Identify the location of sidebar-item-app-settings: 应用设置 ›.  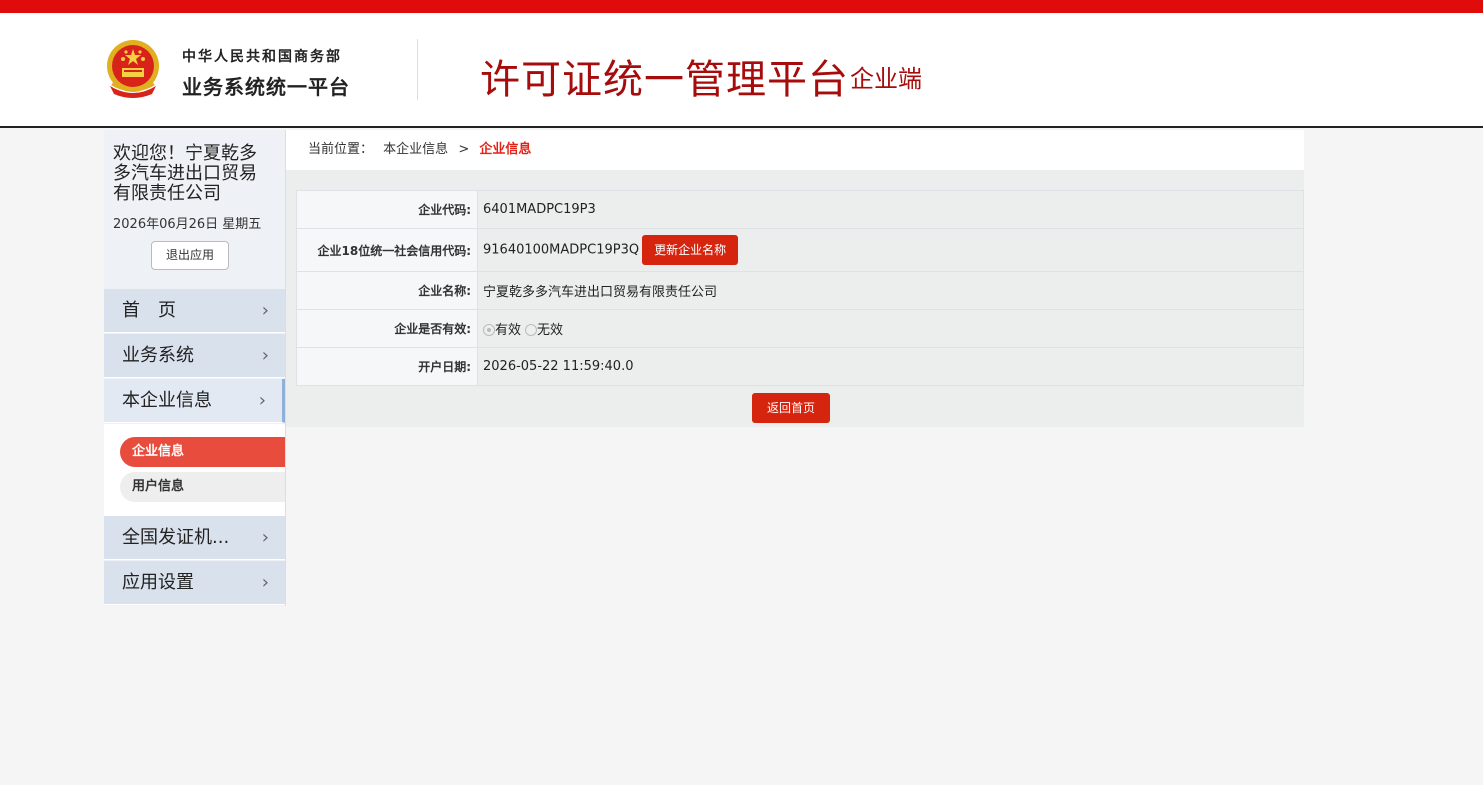
(194, 583).